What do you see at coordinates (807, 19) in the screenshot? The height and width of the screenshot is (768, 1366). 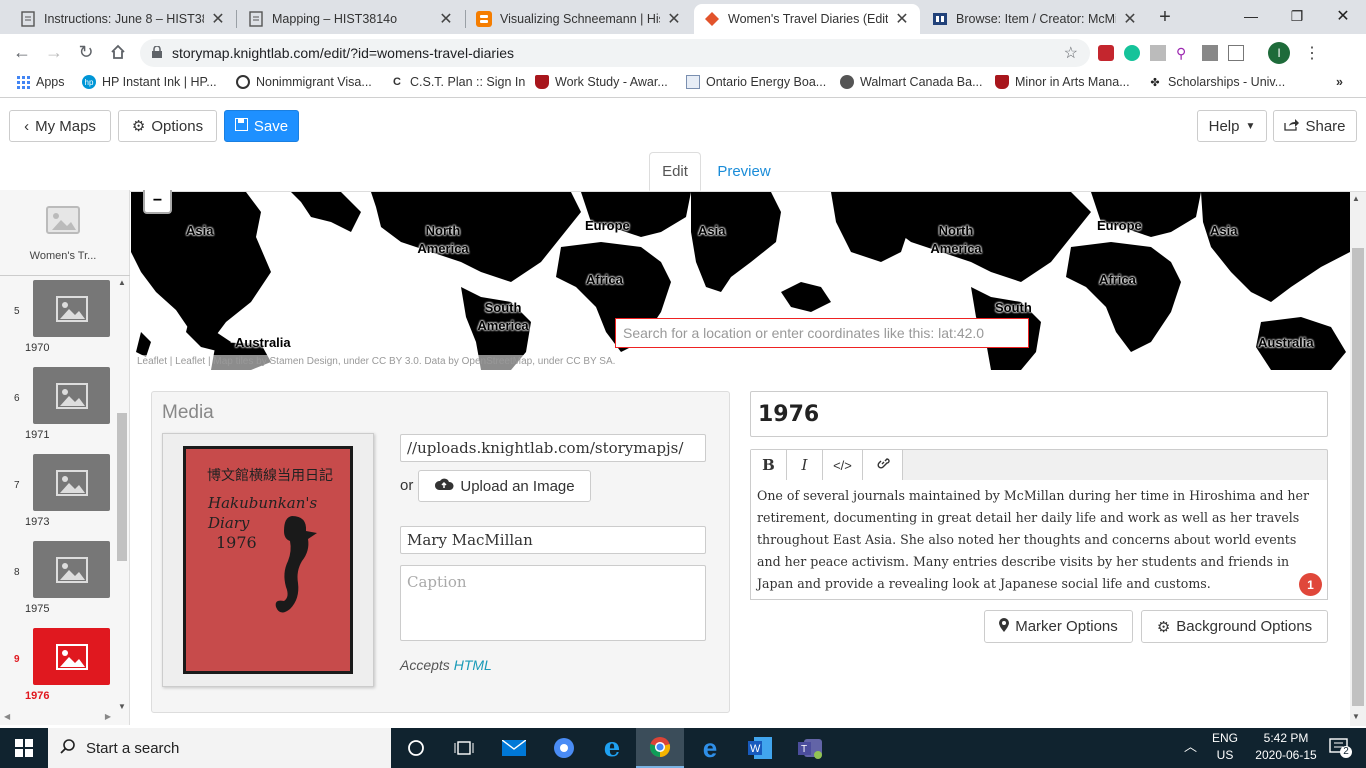 I see `browser-tab-active: Women's Travel Diaries (Editing ✕` at bounding box center [807, 19].